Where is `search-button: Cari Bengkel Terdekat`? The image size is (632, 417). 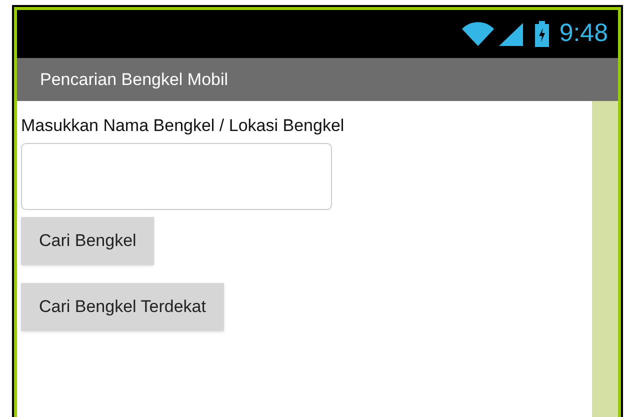 search-button: Cari Bengkel Terdekat is located at coordinates (122, 307).